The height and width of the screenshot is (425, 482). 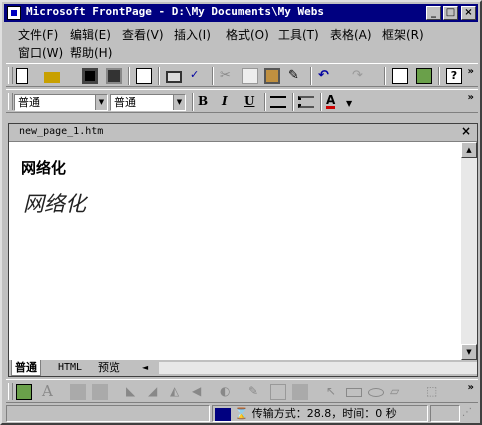 What do you see at coordinates (360, 76) in the screenshot?
I see `redo-icon: ↷` at bounding box center [360, 76].